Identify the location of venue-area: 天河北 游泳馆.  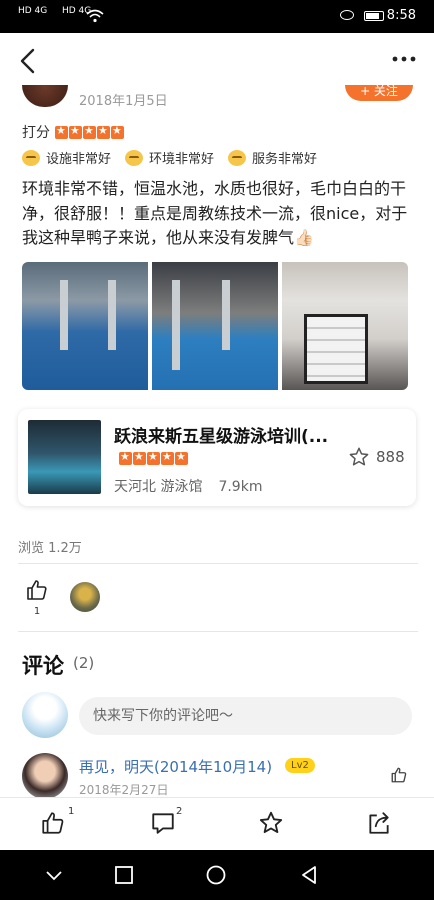
(158, 487).